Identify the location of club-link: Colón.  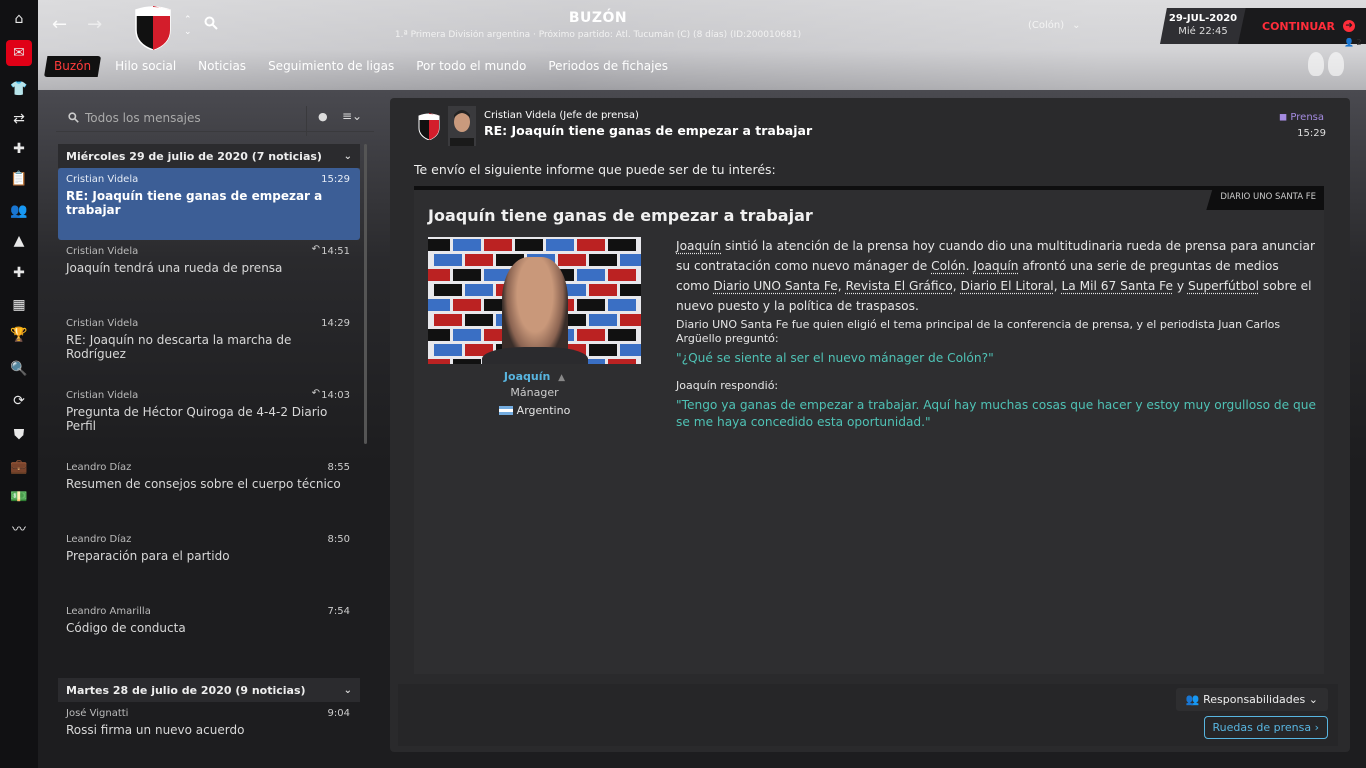
(948, 266).